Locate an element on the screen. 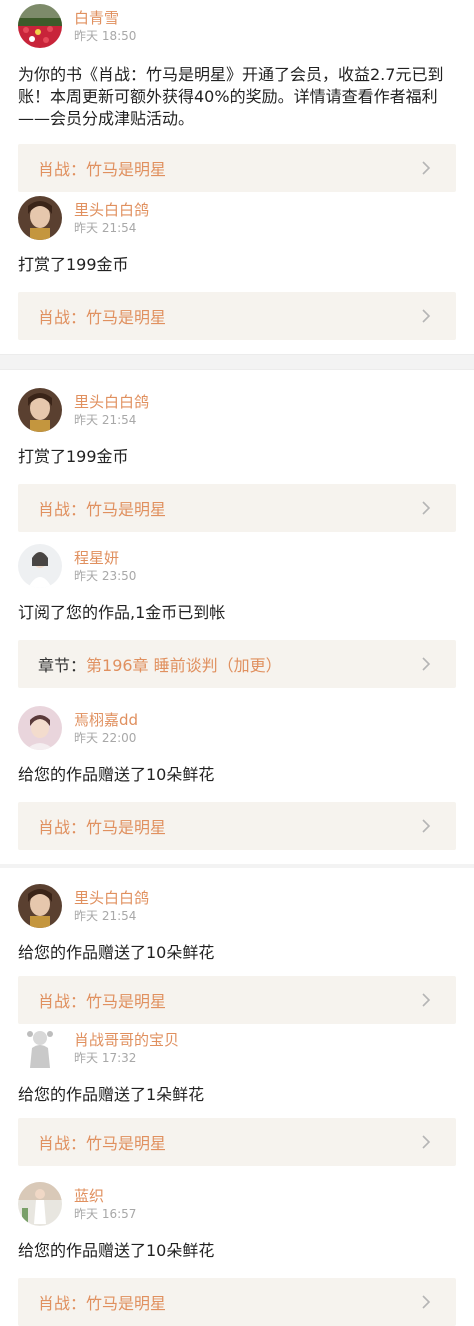 The image size is (474, 1326). section-divider is located at coordinates (237, 362).